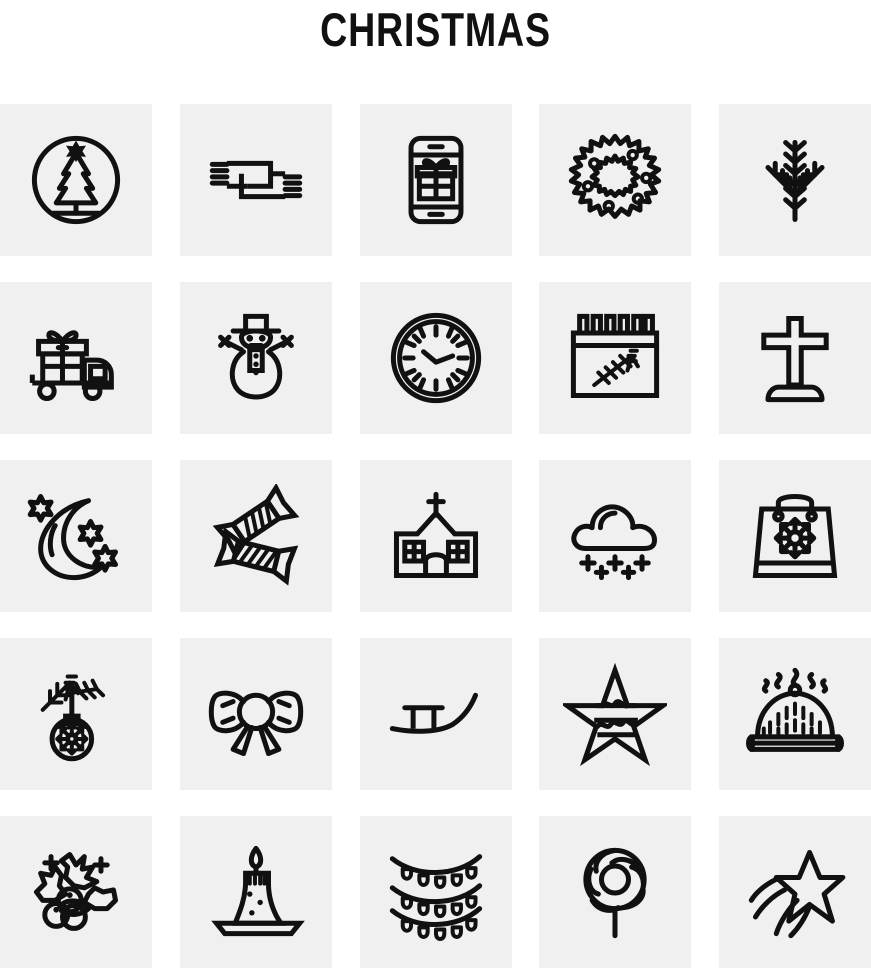 The image size is (871, 980). I want to click on holly-berries-icon, so click(76, 892).